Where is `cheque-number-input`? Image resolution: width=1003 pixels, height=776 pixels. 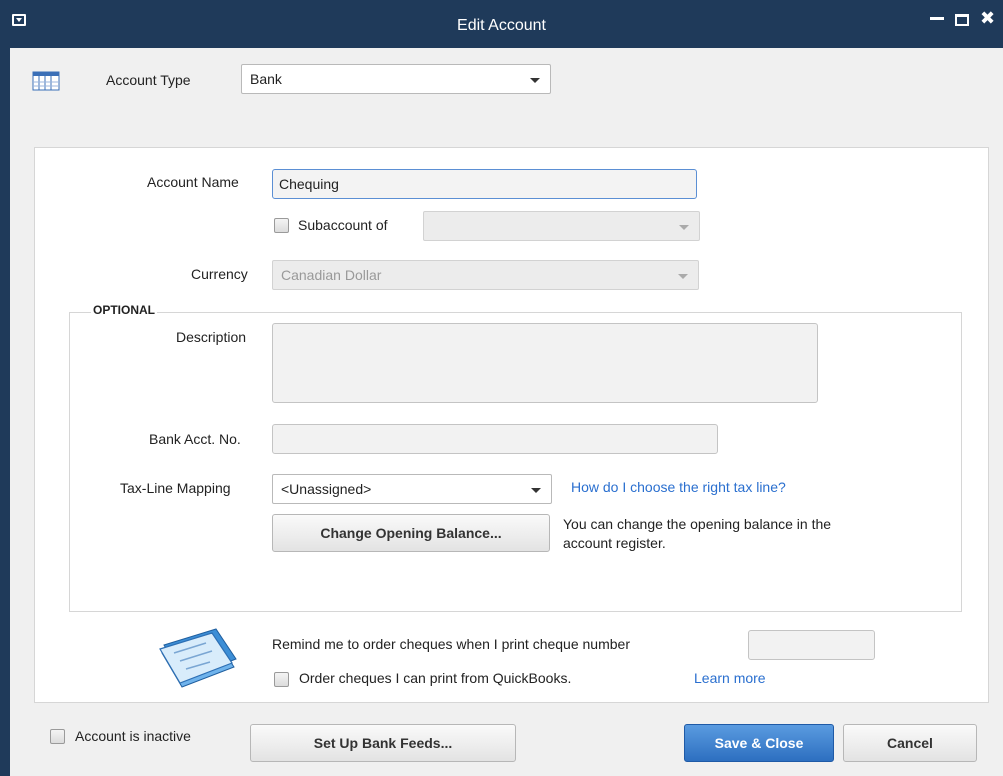 cheque-number-input is located at coordinates (811, 645).